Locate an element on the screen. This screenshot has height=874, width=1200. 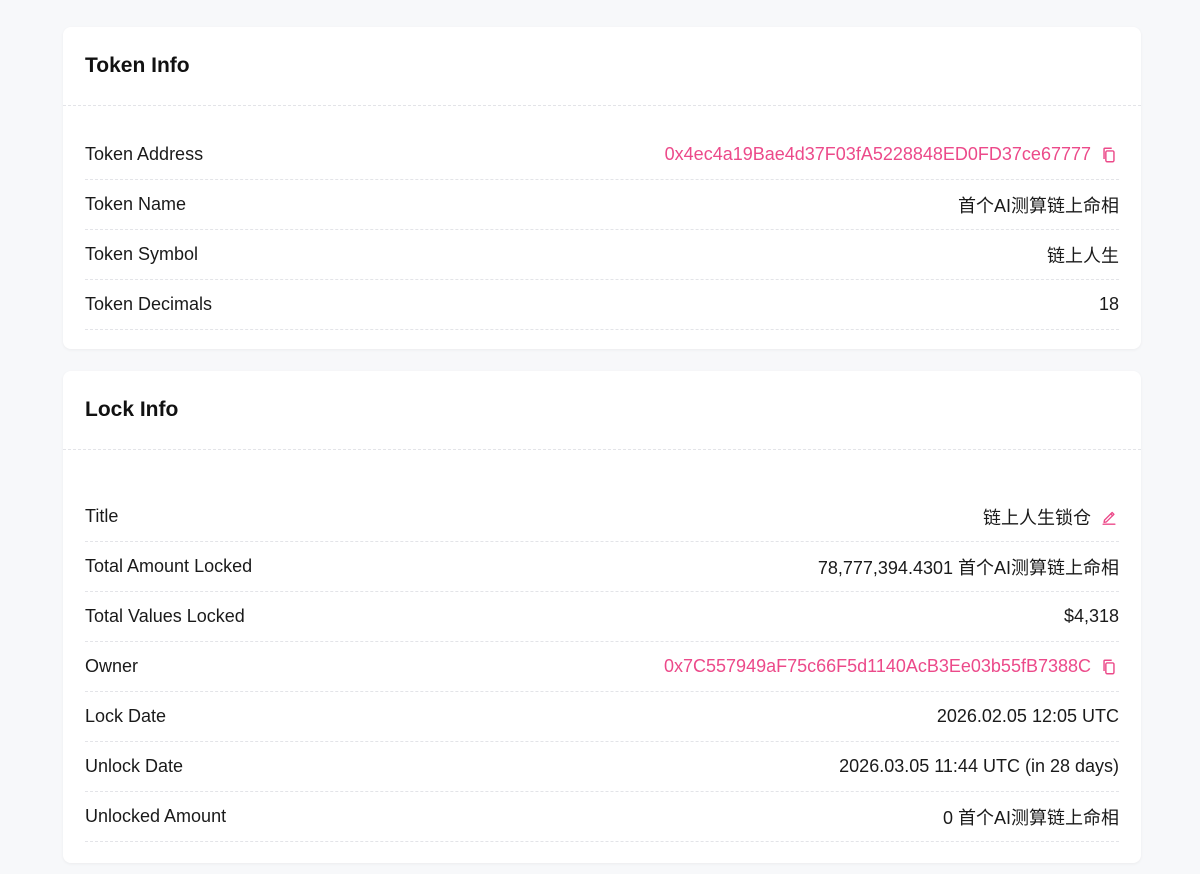
token-decimals-row: Token Decimals 18 is located at coordinates (602, 305).